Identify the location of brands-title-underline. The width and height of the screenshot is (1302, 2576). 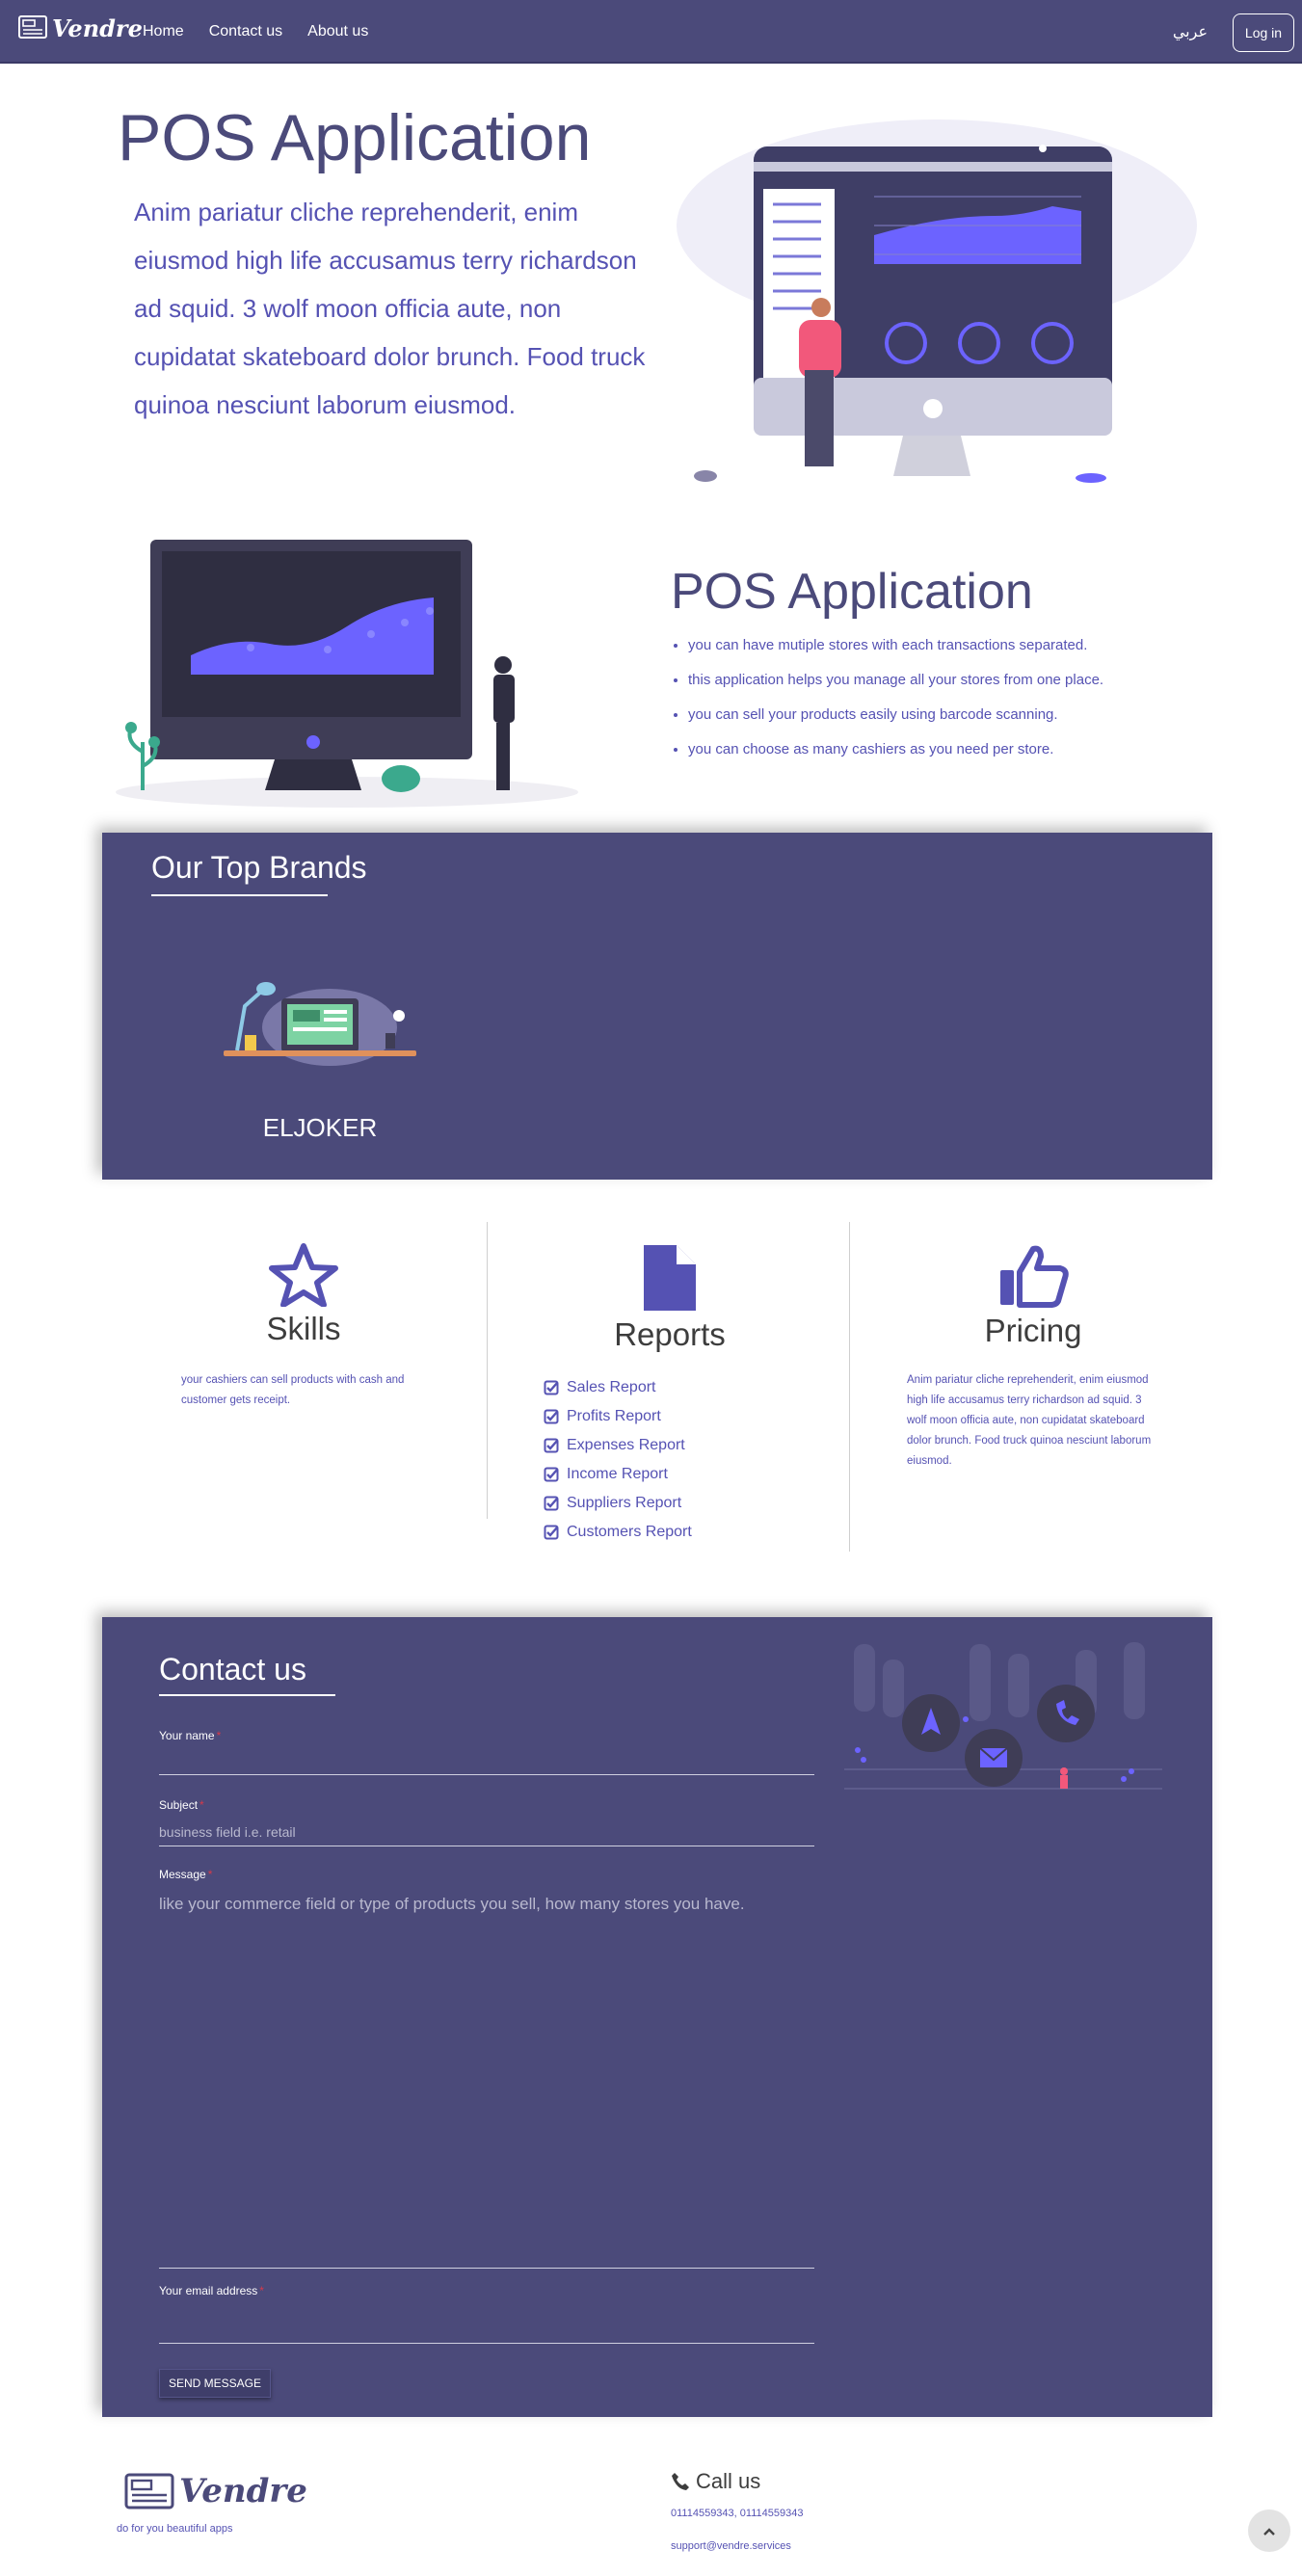
(239, 895).